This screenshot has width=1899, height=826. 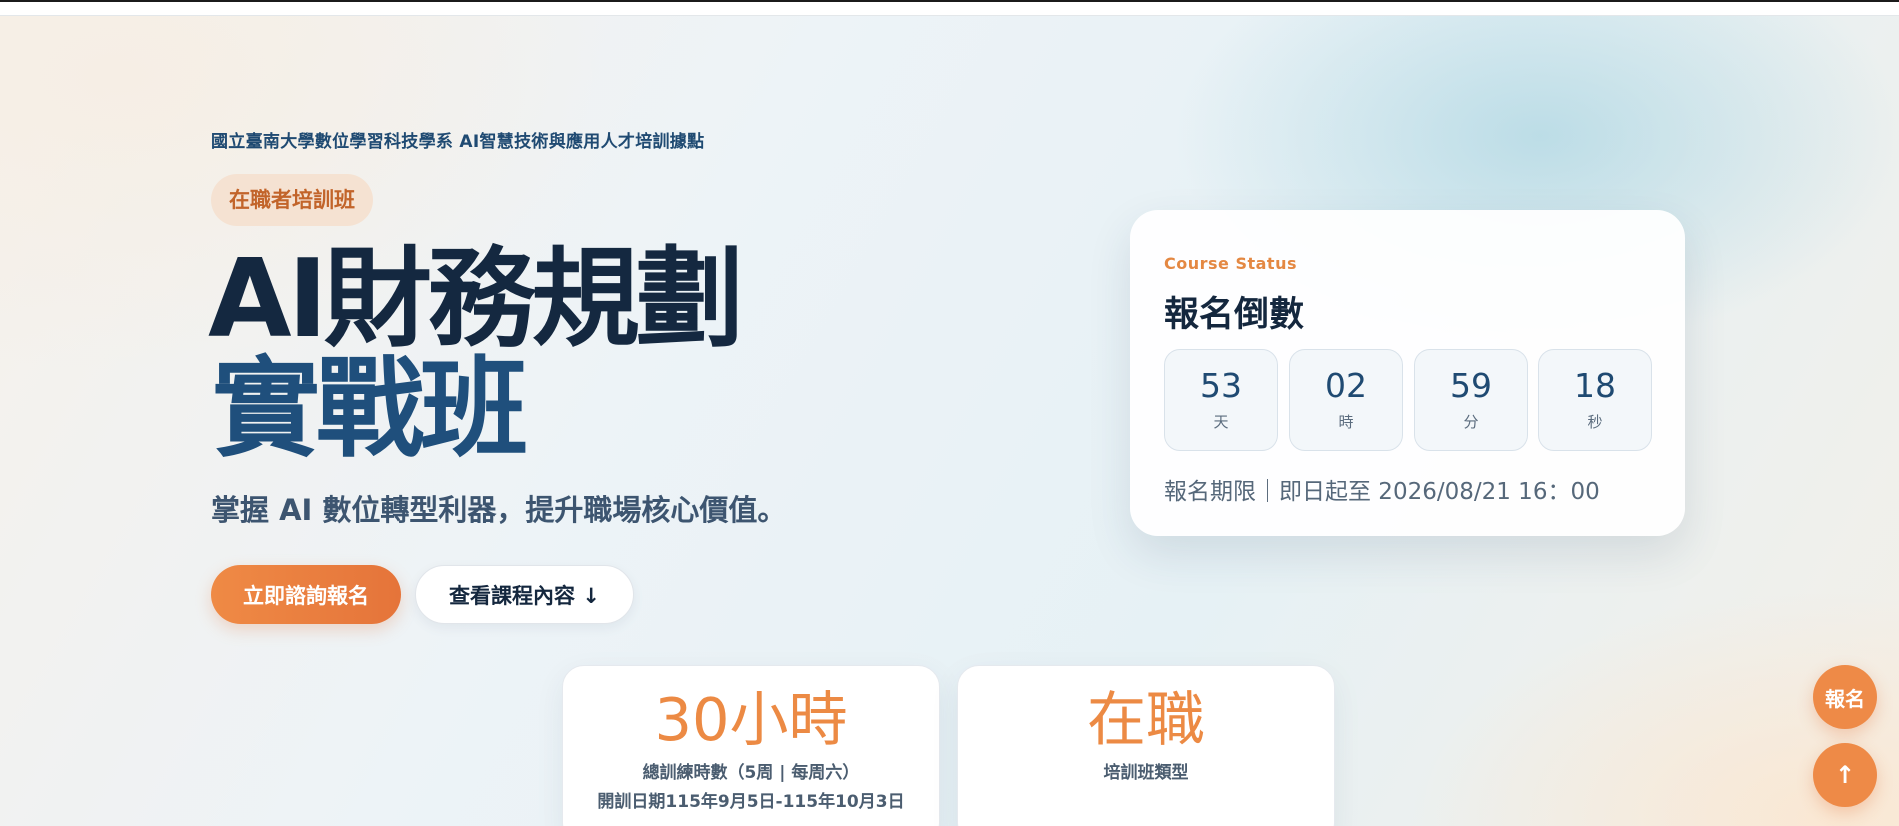 I want to click on top-bar, so click(x=949, y=8).